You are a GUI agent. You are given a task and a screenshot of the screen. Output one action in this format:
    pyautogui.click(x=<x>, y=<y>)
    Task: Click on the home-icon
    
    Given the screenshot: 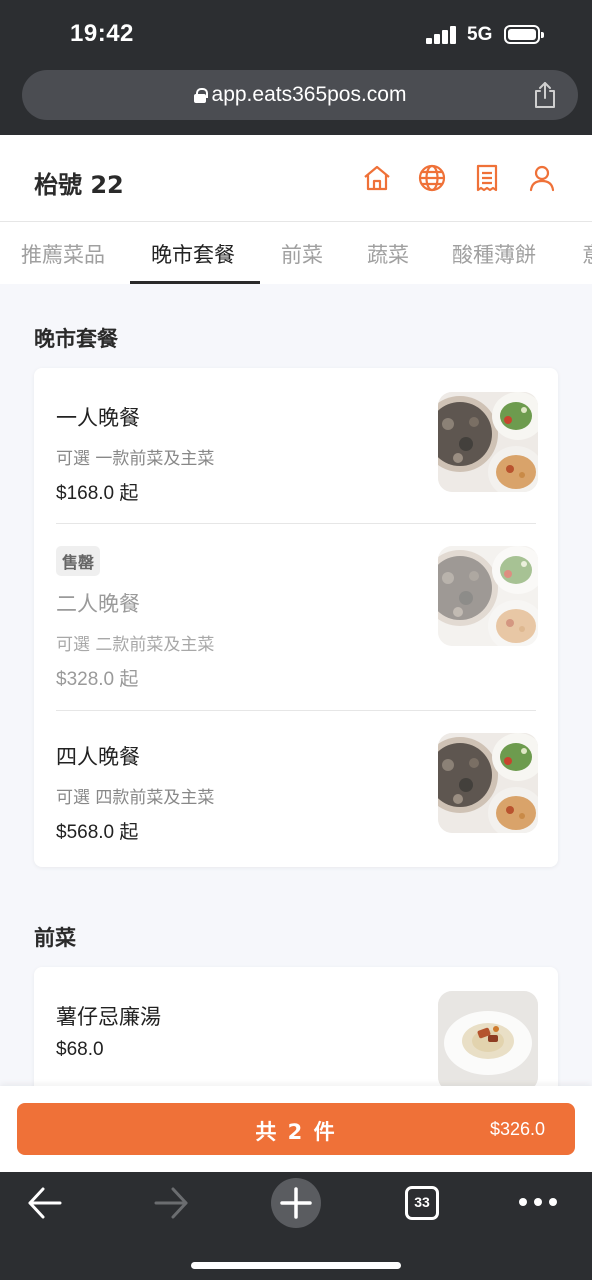 What is the action you would take?
    pyautogui.click(x=377, y=178)
    